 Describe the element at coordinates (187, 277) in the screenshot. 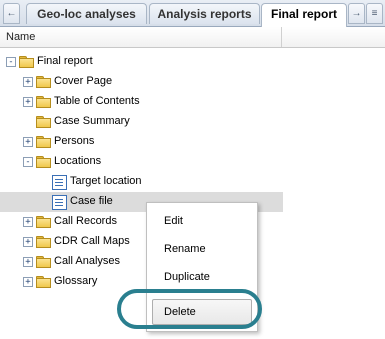

I see `menu-item-label: Duplicate` at that location.